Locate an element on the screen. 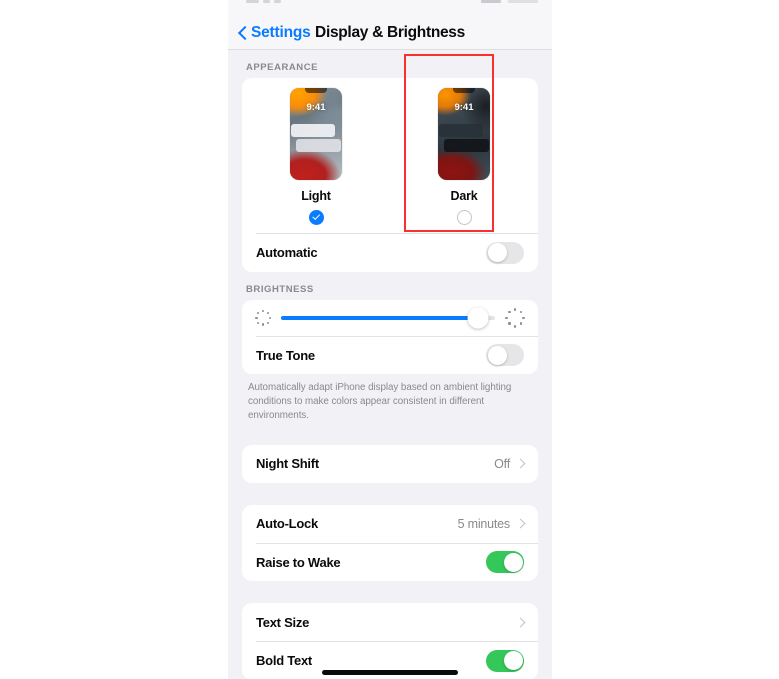 The width and height of the screenshot is (779, 679). bold-text-toggle is located at coordinates (505, 660).